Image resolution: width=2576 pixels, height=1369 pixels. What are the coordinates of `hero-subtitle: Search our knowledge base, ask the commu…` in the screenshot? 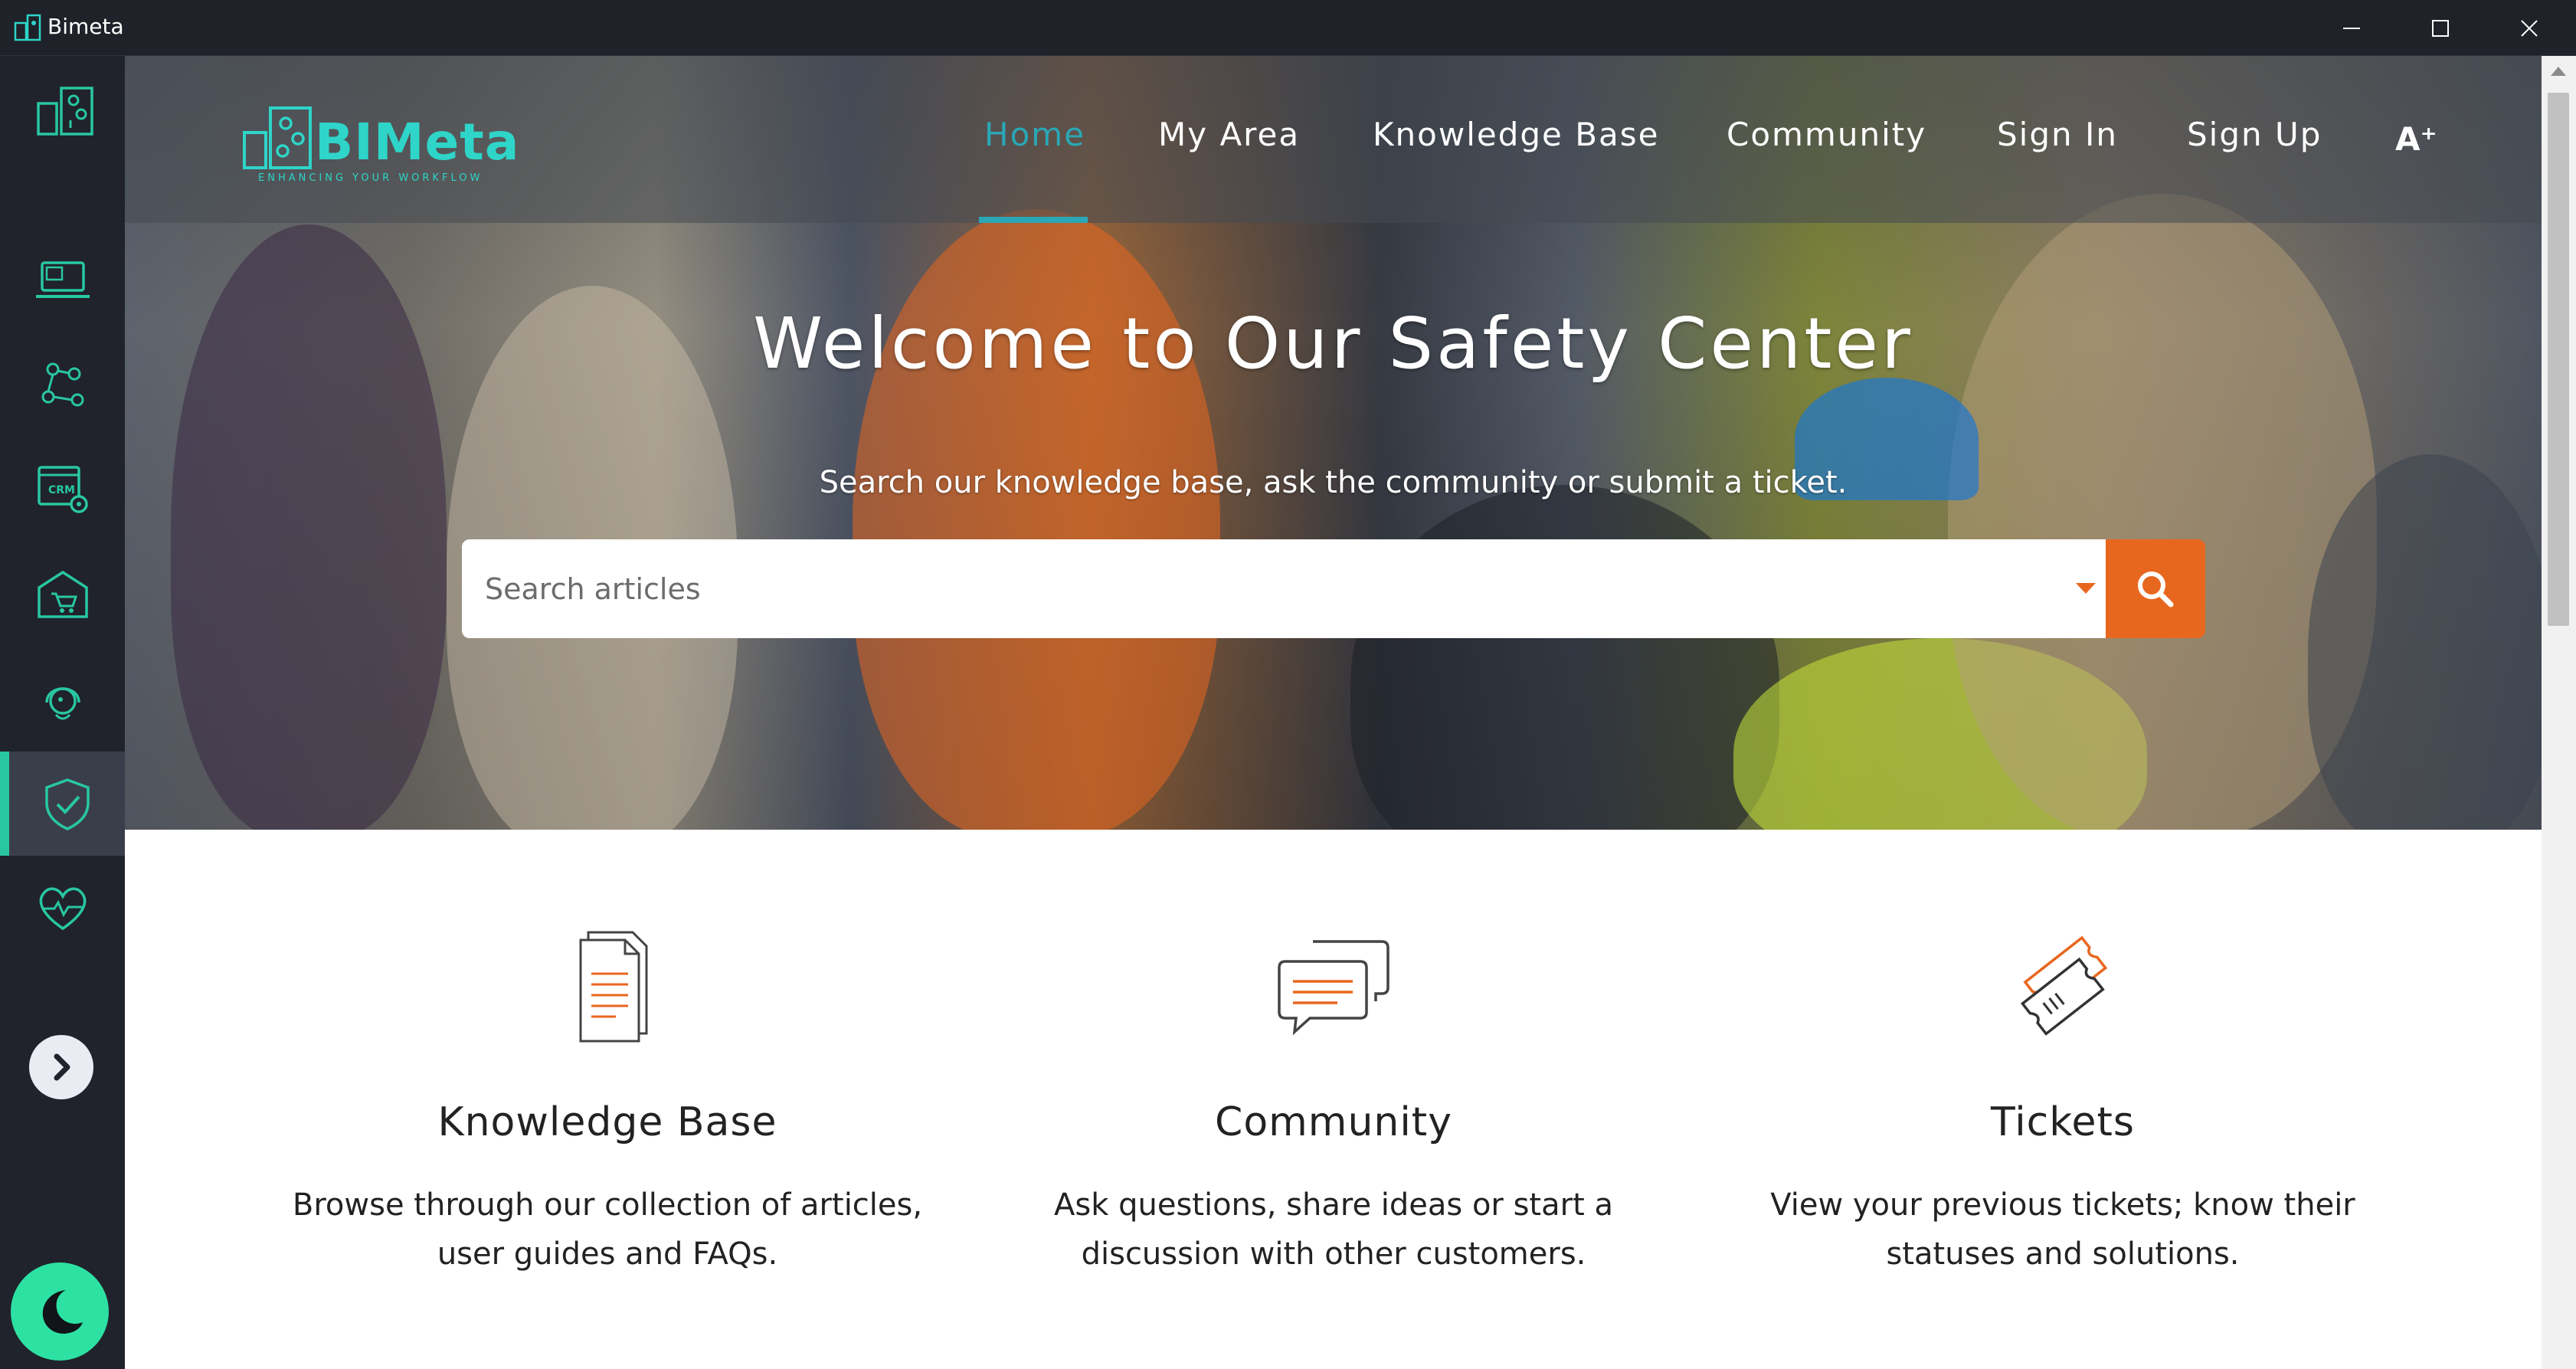 It's located at (1333, 482).